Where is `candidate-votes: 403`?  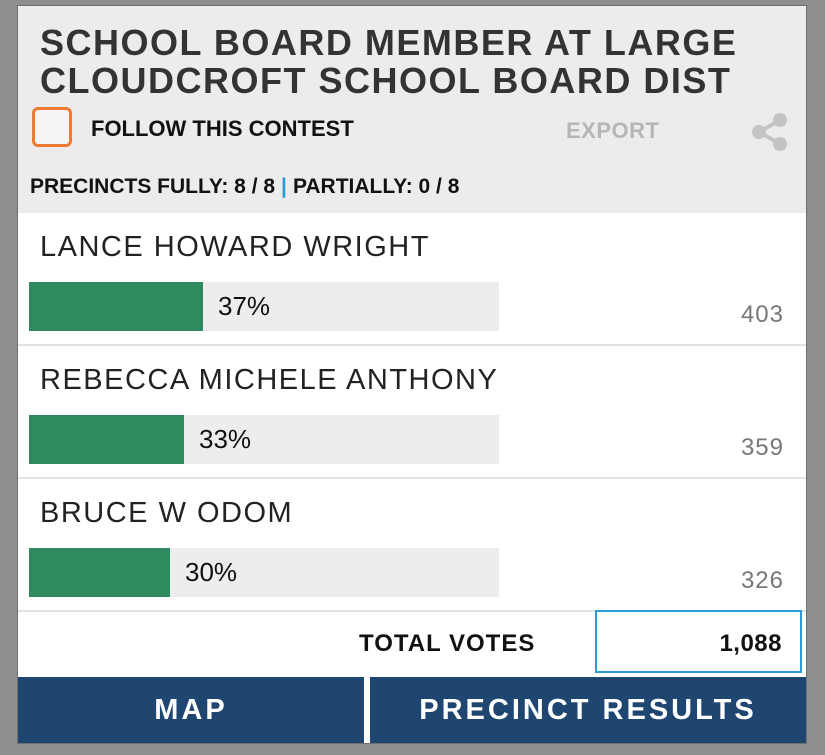
candidate-votes: 403 is located at coordinates (762, 314).